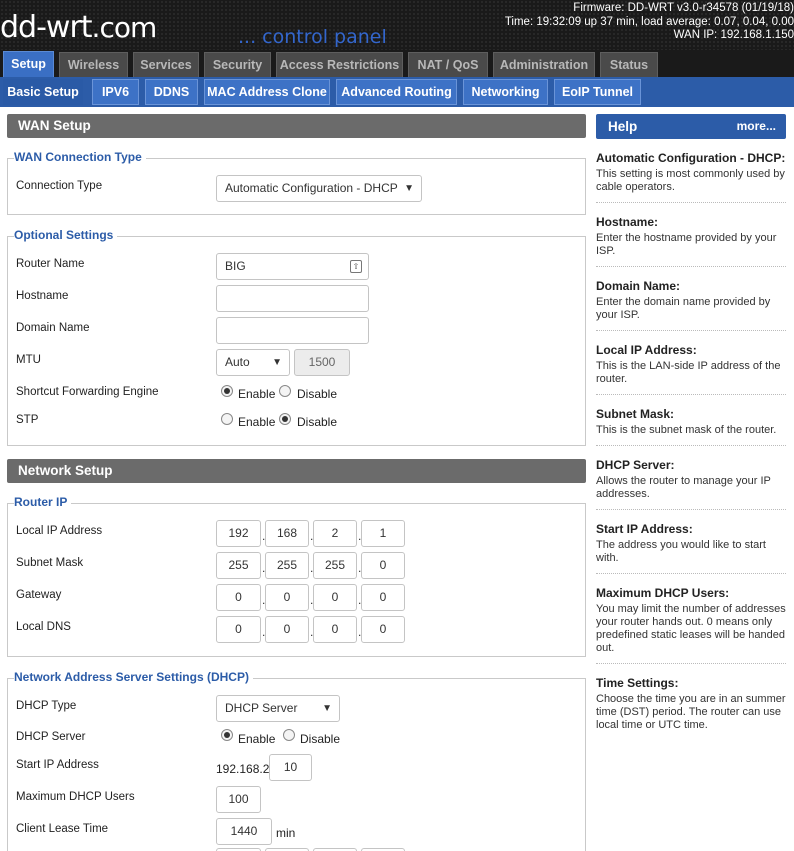 The height and width of the screenshot is (851, 794). What do you see at coordinates (50, 563) in the screenshot?
I see `subnet-mask-label: Subnet Mask` at bounding box center [50, 563].